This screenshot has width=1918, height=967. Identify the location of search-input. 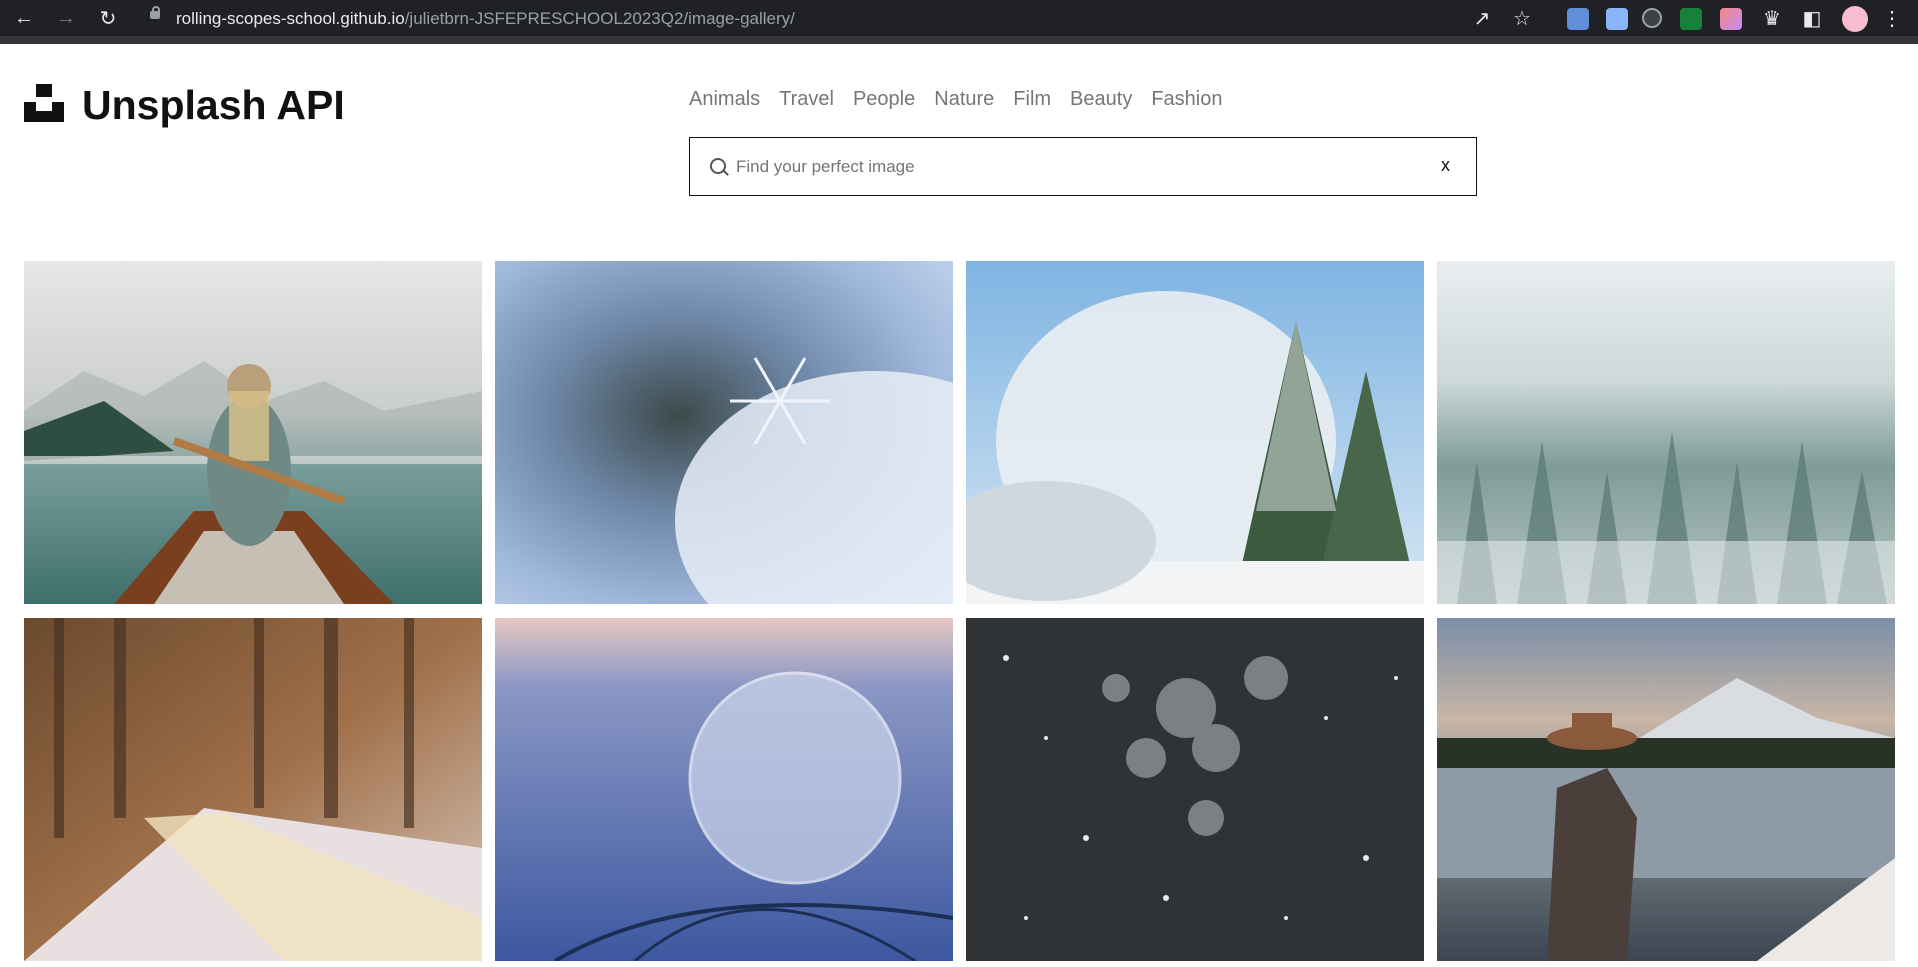
(1076, 167).